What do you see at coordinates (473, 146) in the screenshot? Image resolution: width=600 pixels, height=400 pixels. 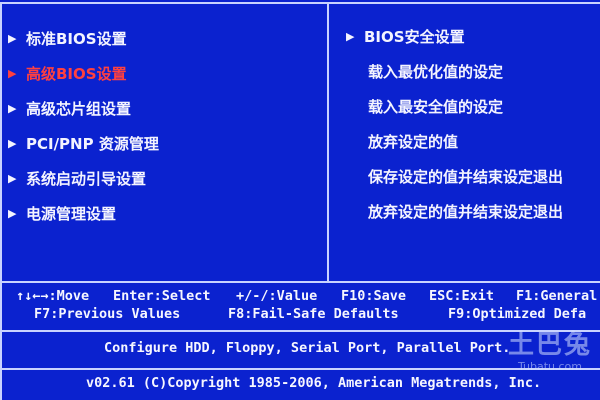 I see `menu-item-discard-changes: 放弃设定的值` at bounding box center [473, 146].